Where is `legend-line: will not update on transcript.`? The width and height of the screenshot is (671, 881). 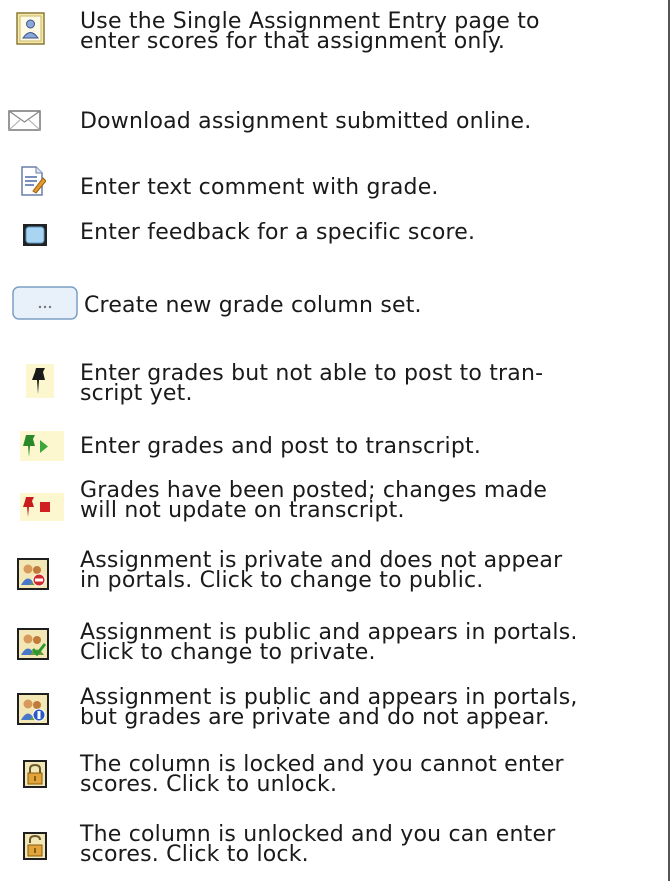 legend-line: will not update on transcript. is located at coordinates (242, 510).